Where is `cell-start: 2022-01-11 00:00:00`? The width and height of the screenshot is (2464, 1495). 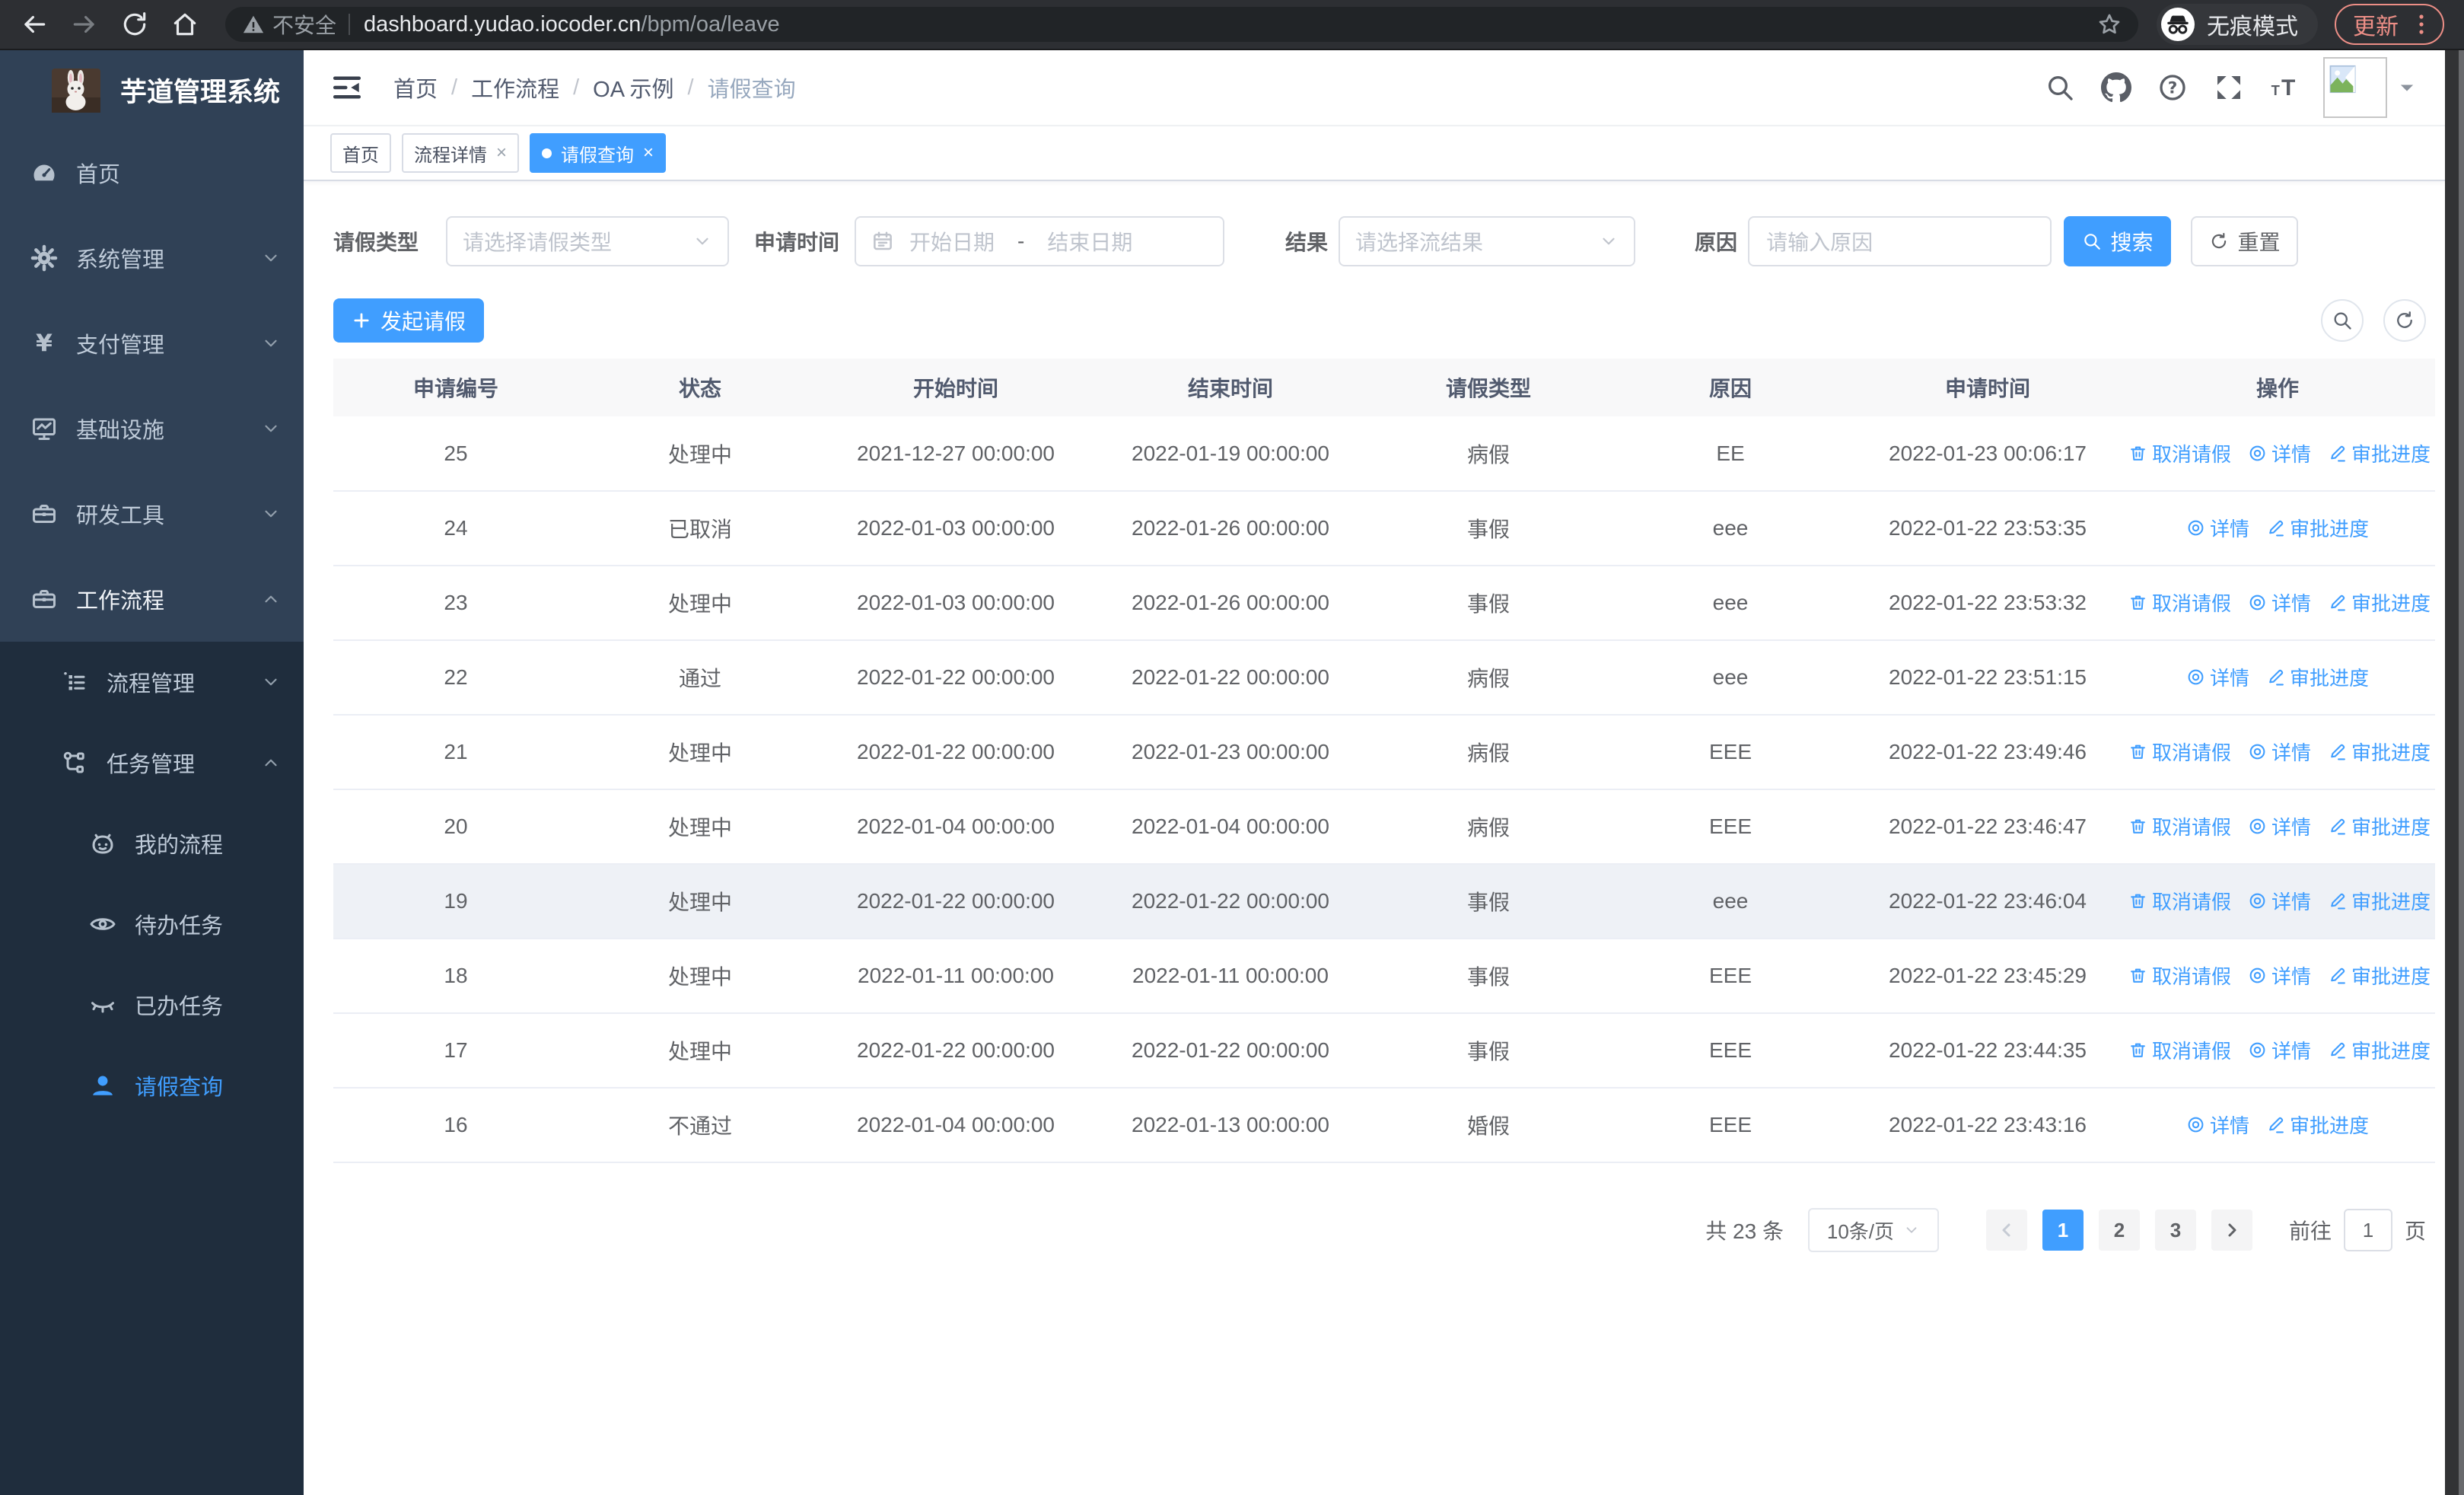
cell-start: 2022-01-11 00:00:00 is located at coordinates (956, 977).